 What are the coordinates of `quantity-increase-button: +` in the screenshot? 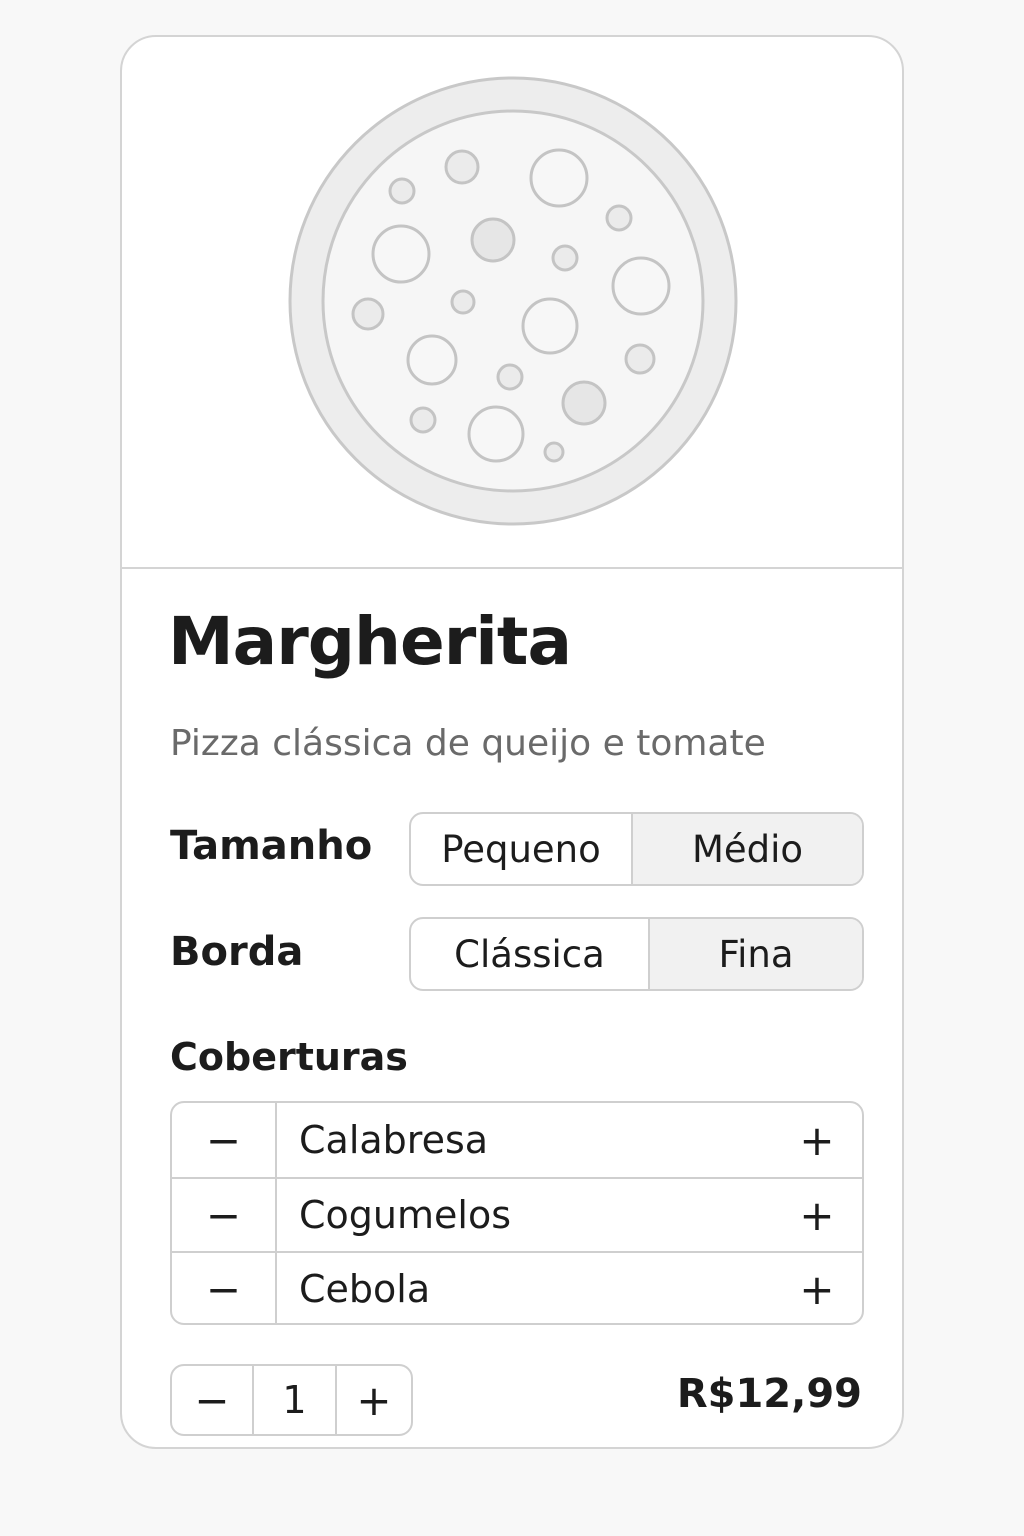 It's located at (374, 1400).